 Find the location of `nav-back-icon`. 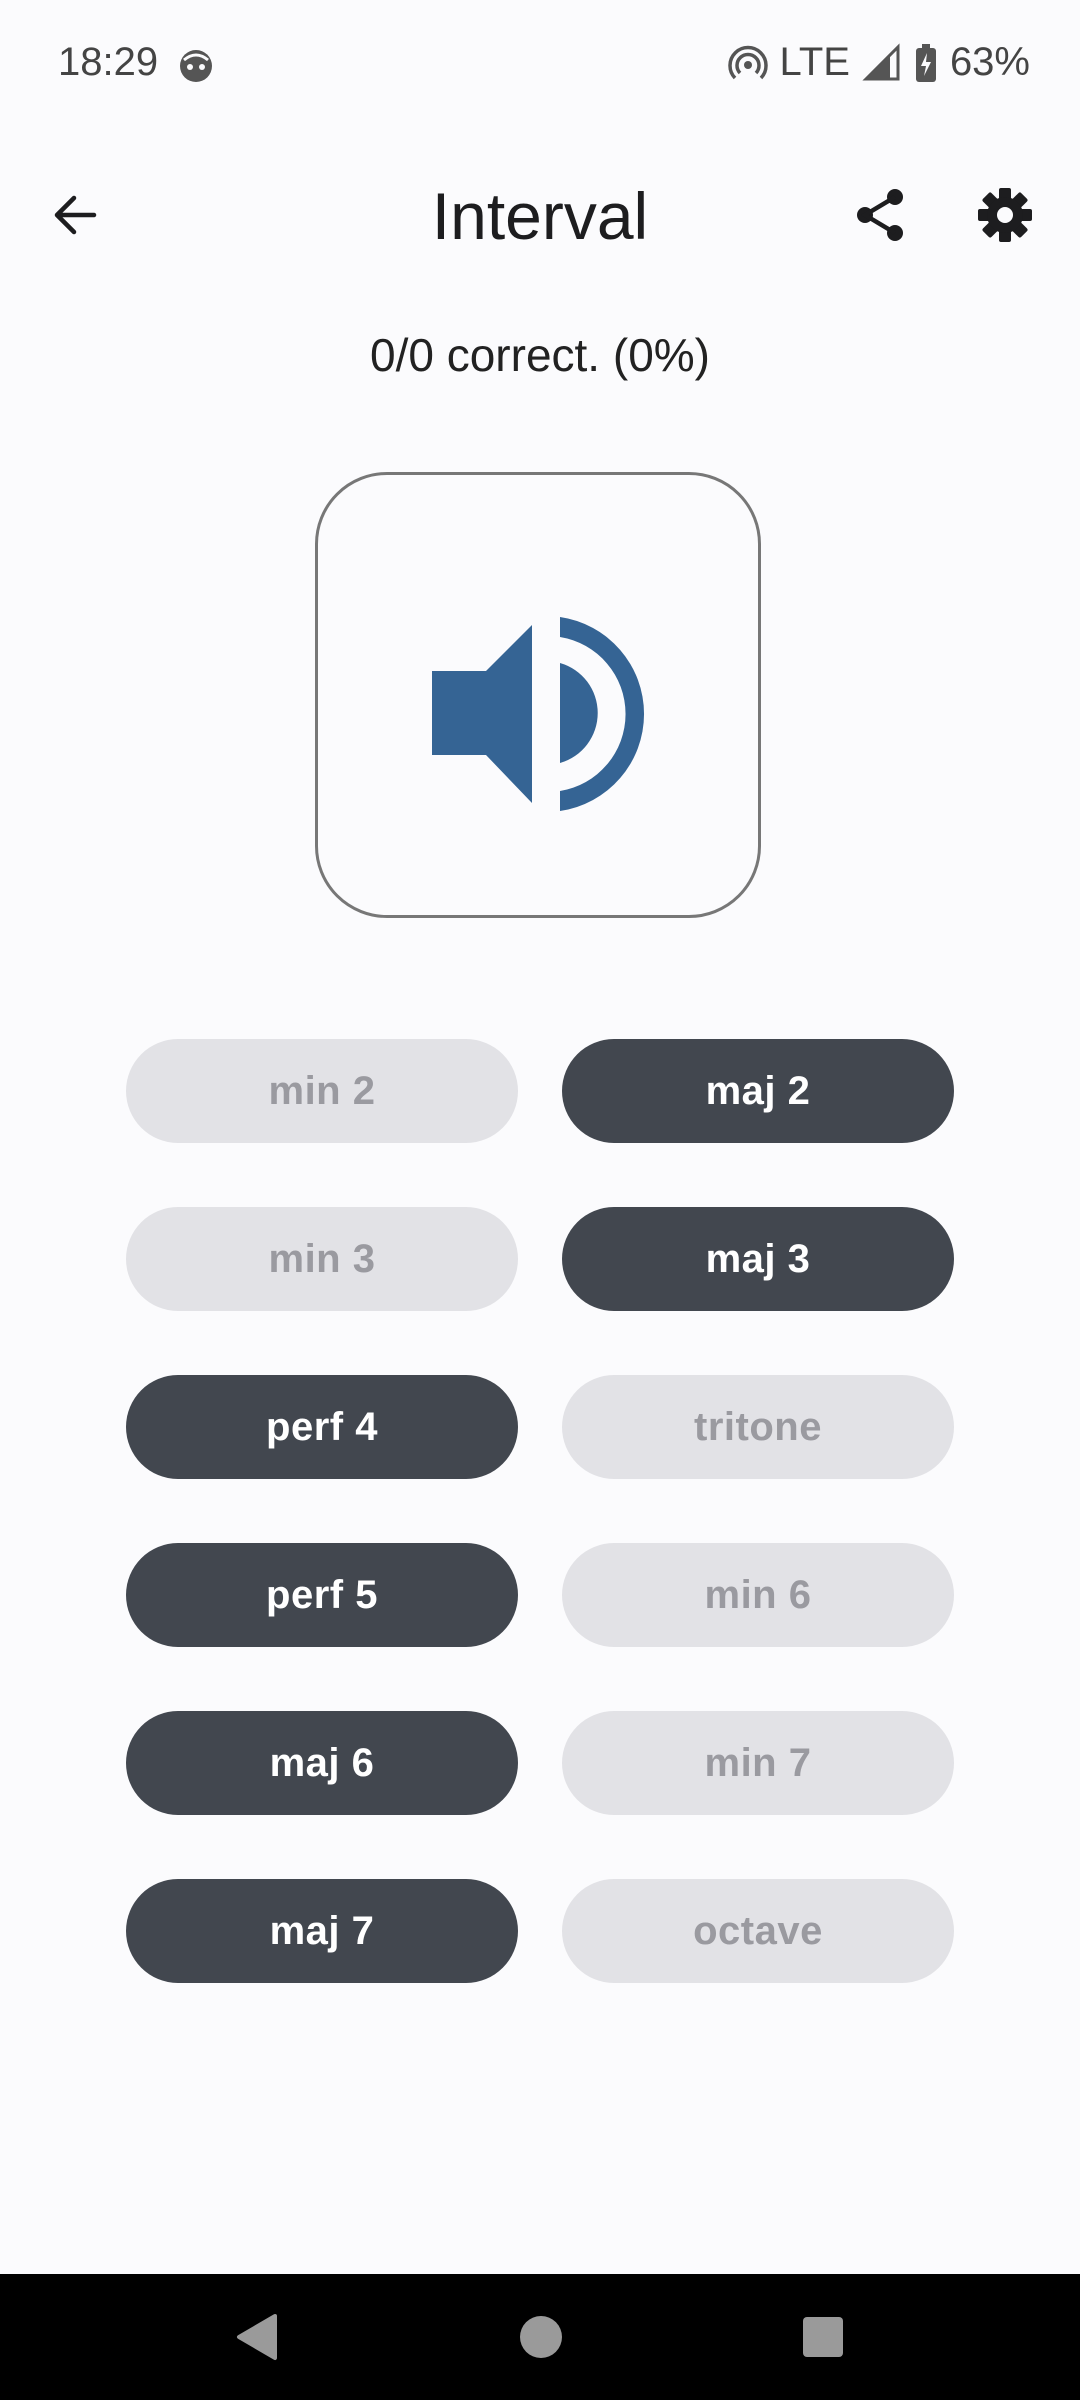

nav-back-icon is located at coordinates (257, 2337).